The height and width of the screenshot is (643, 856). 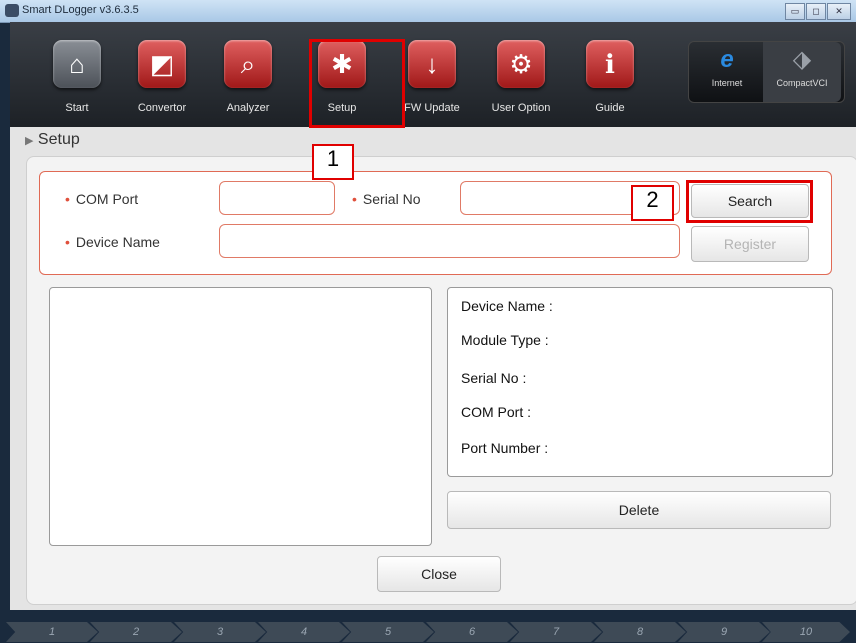 I want to click on device-name-label-text: Device Name, so click(x=117, y=242).